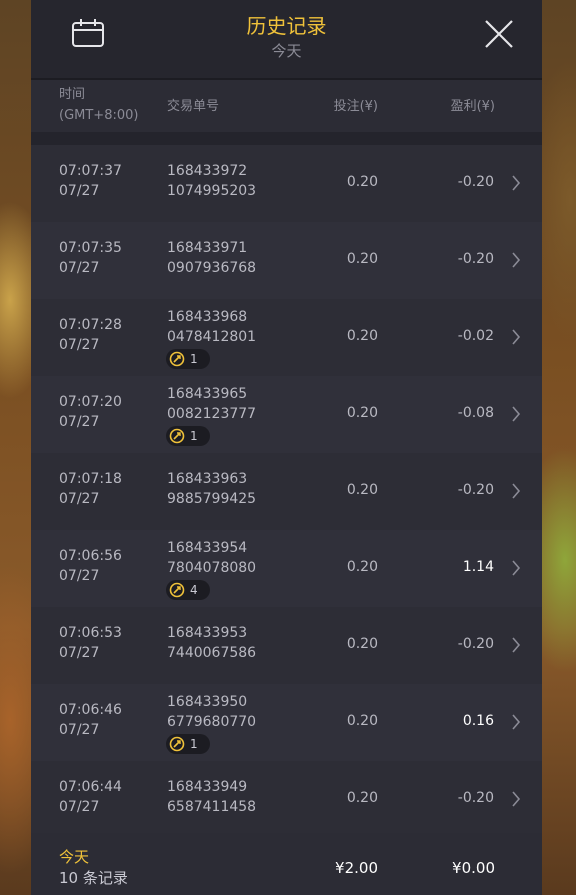 The height and width of the screenshot is (895, 576). Describe the element at coordinates (207, 702) in the screenshot. I see `row-order-id-part1: 168433950` at that location.